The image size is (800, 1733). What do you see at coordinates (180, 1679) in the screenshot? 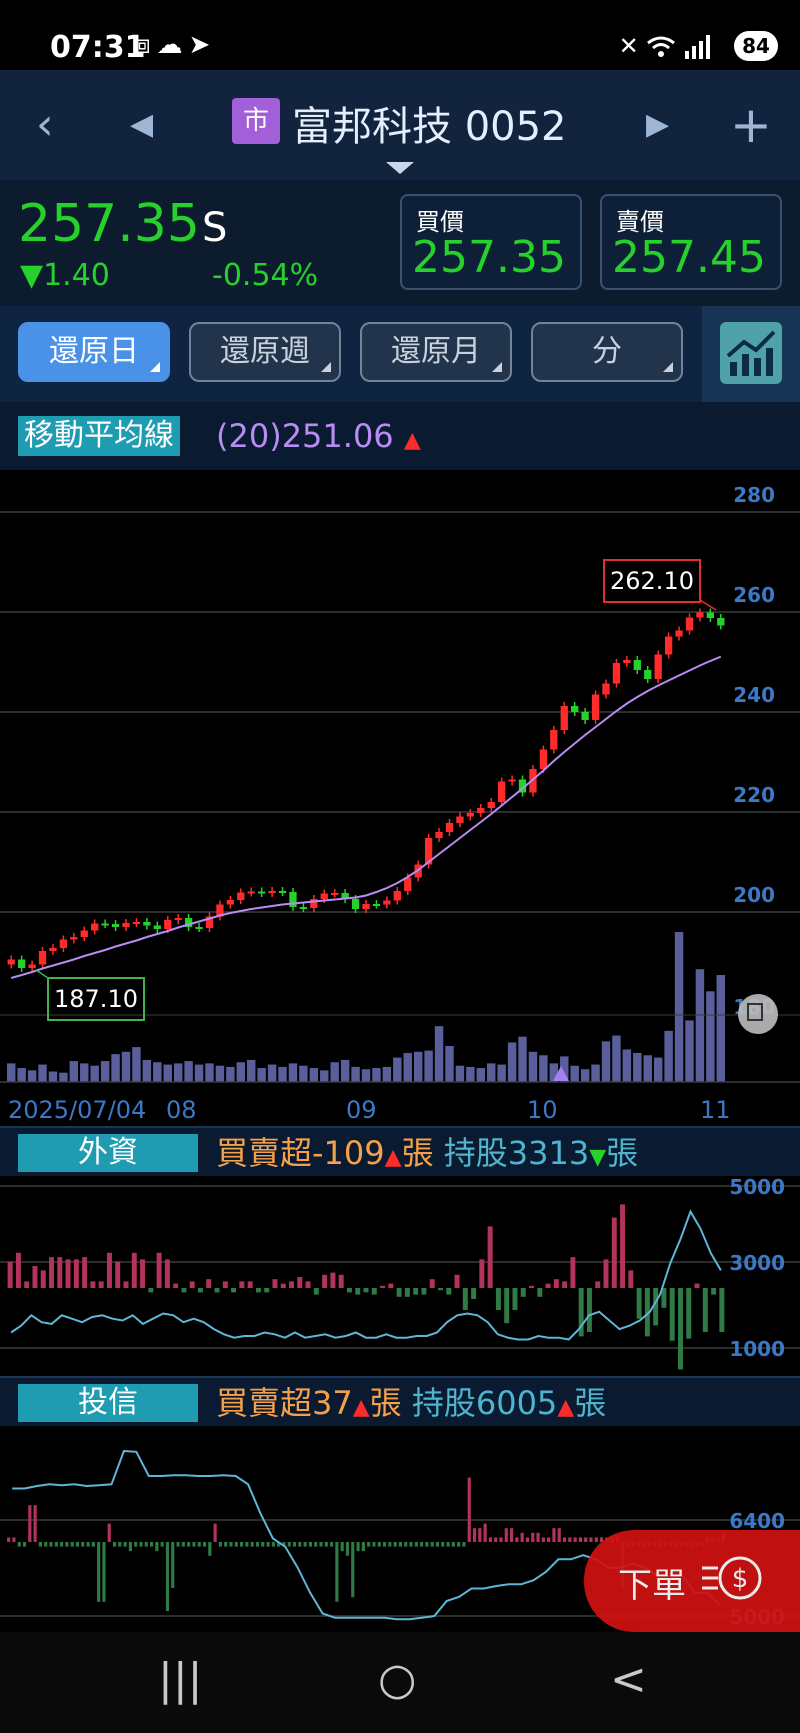
I see `recent-apps-button: |||` at bounding box center [180, 1679].